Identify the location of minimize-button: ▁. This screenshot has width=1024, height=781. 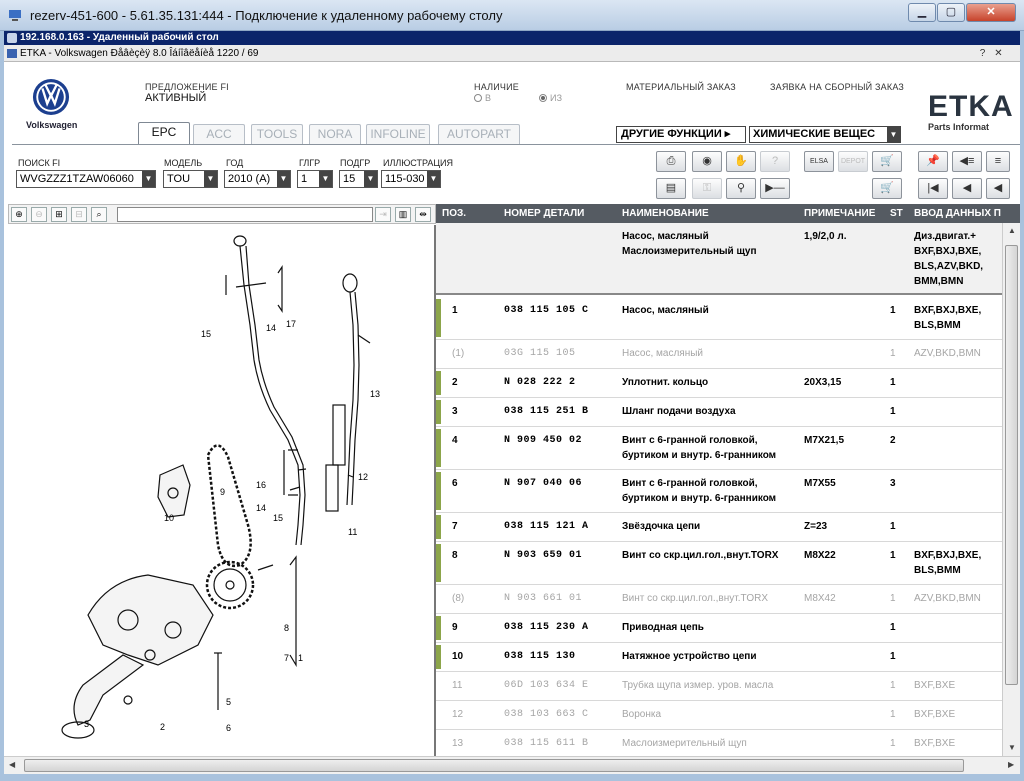
(922, 12).